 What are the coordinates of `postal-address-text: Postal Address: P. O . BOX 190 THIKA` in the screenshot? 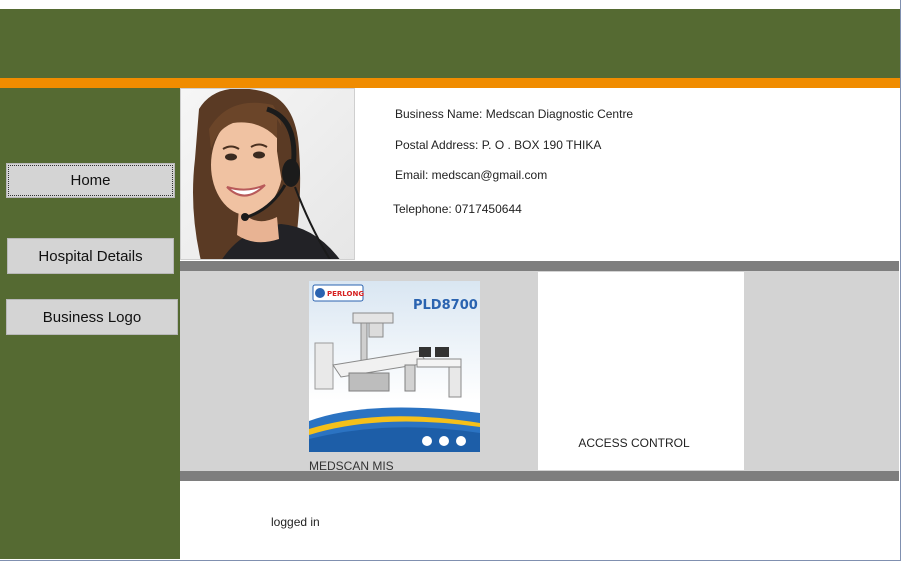 It's located at (498, 145).